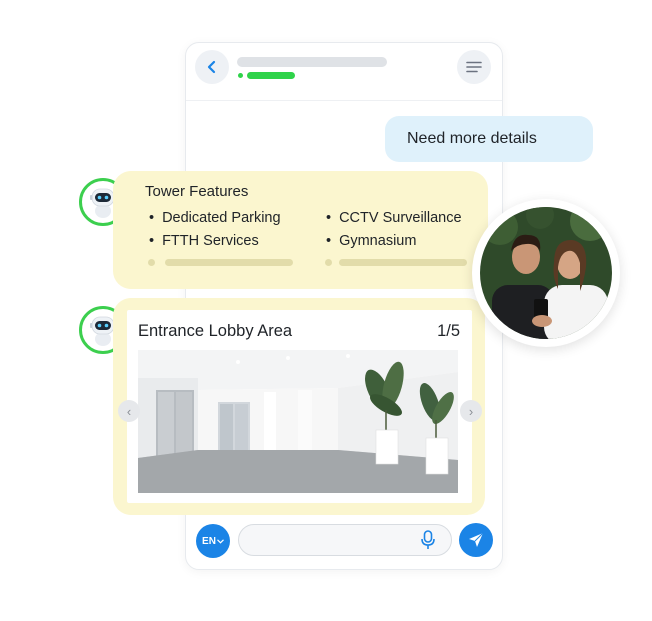  What do you see at coordinates (215, 218) in the screenshot?
I see `feature-item: Dedicated Parking` at bounding box center [215, 218].